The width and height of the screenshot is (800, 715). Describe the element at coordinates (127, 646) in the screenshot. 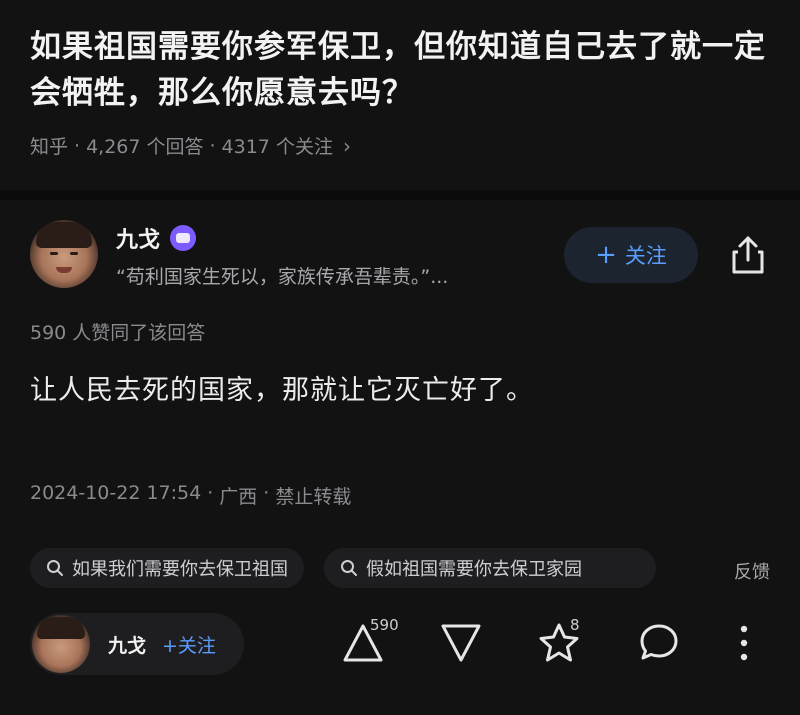

I see `bottom-author-name: 九戈` at that location.